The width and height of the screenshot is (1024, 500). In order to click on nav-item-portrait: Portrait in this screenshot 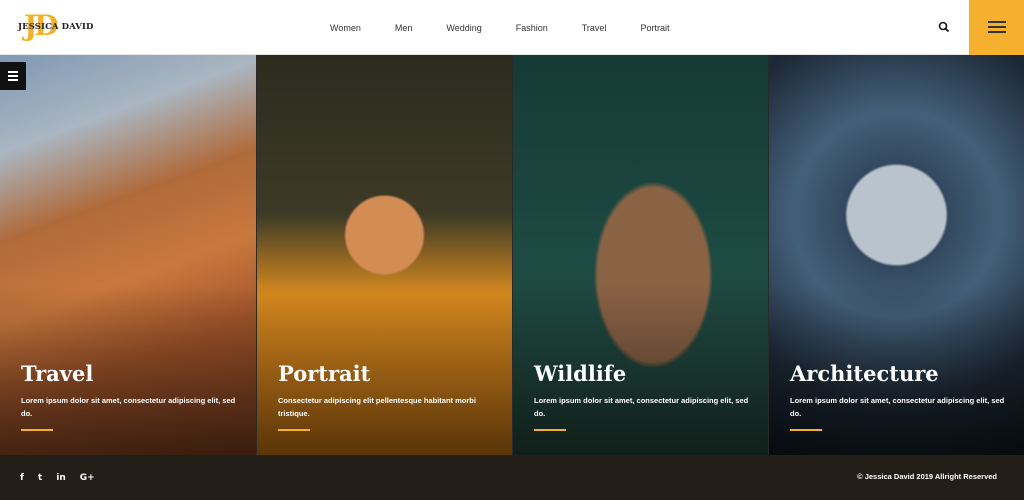, I will do `click(654, 28)`.